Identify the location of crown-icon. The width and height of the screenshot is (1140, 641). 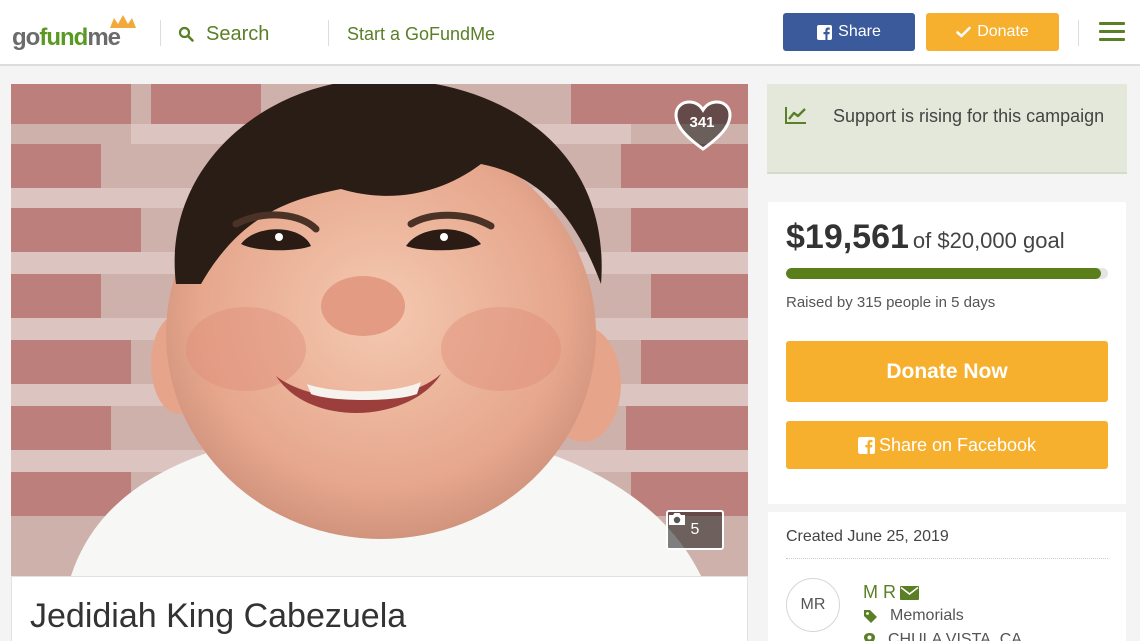
(123, 21).